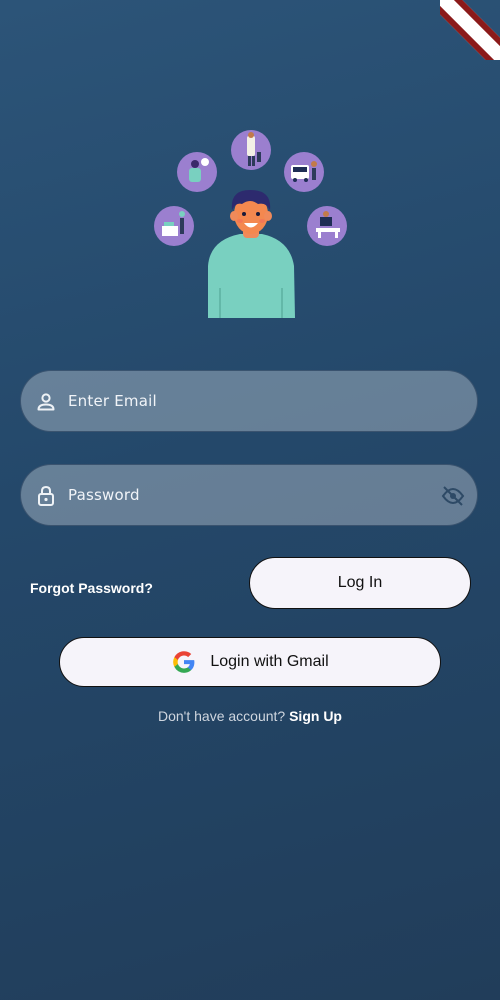  What do you see at coordinates (470, 30) in the screenshot?
I see `debug-banner` at bounding box center [470, 30].